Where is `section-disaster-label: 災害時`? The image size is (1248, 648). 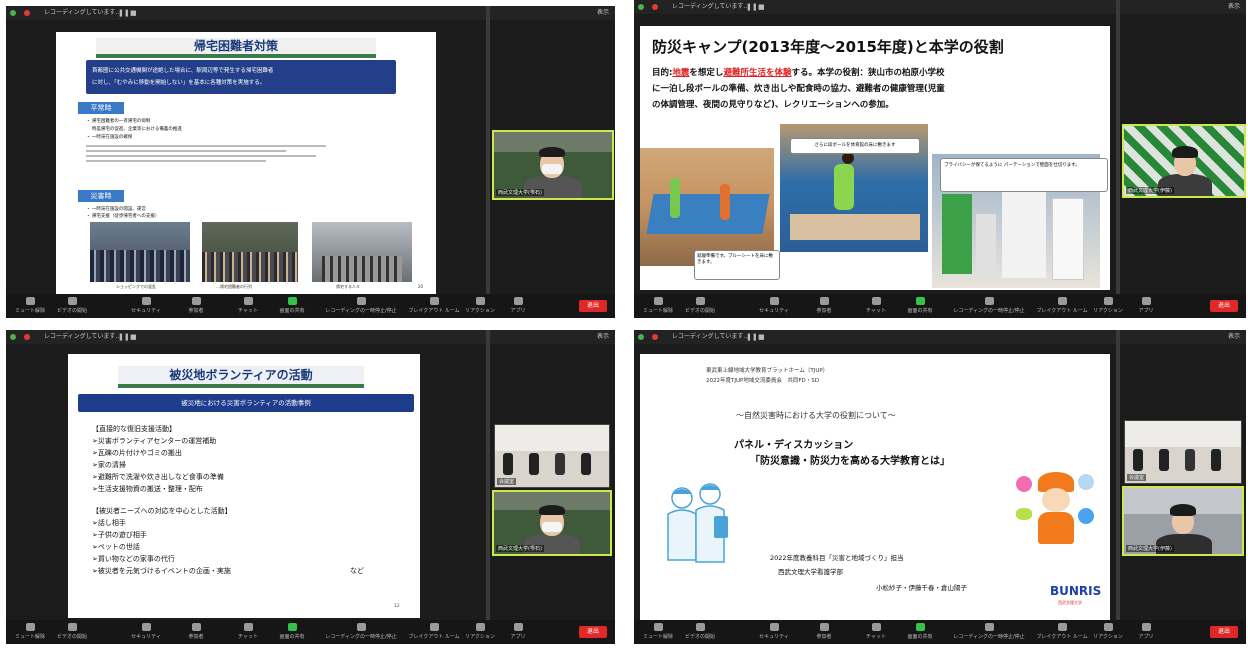 section-disaster-label: 災害時 is located at coordinates (101, 196).